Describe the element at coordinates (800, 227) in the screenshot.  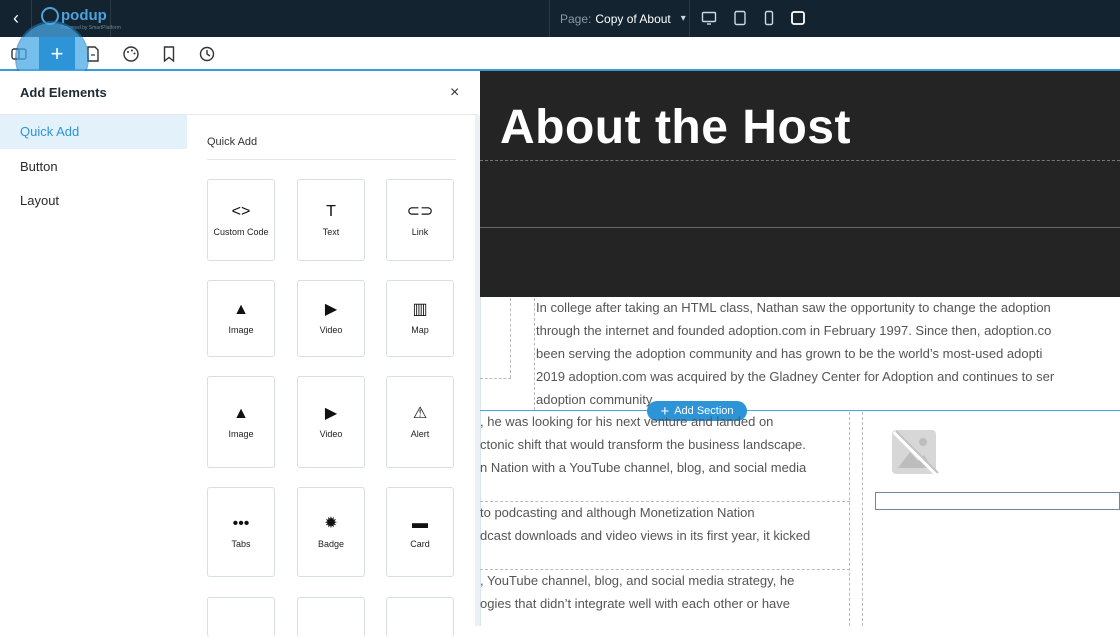
I see `hero-divider` at that location.